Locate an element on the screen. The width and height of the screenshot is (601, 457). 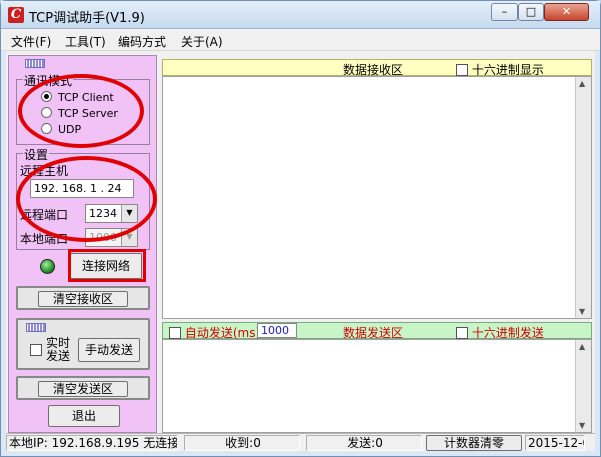
date-status: 2015-12-04 is located at coordinates (555, 443).